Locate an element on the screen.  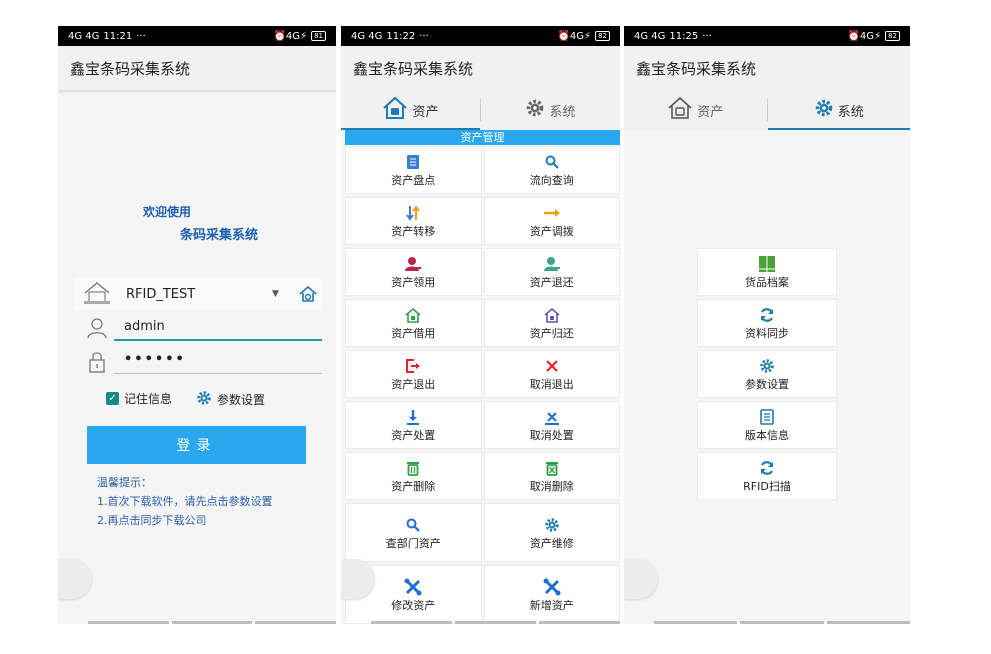
database-value: RFID_TEST is located at coordinates (161, 294).